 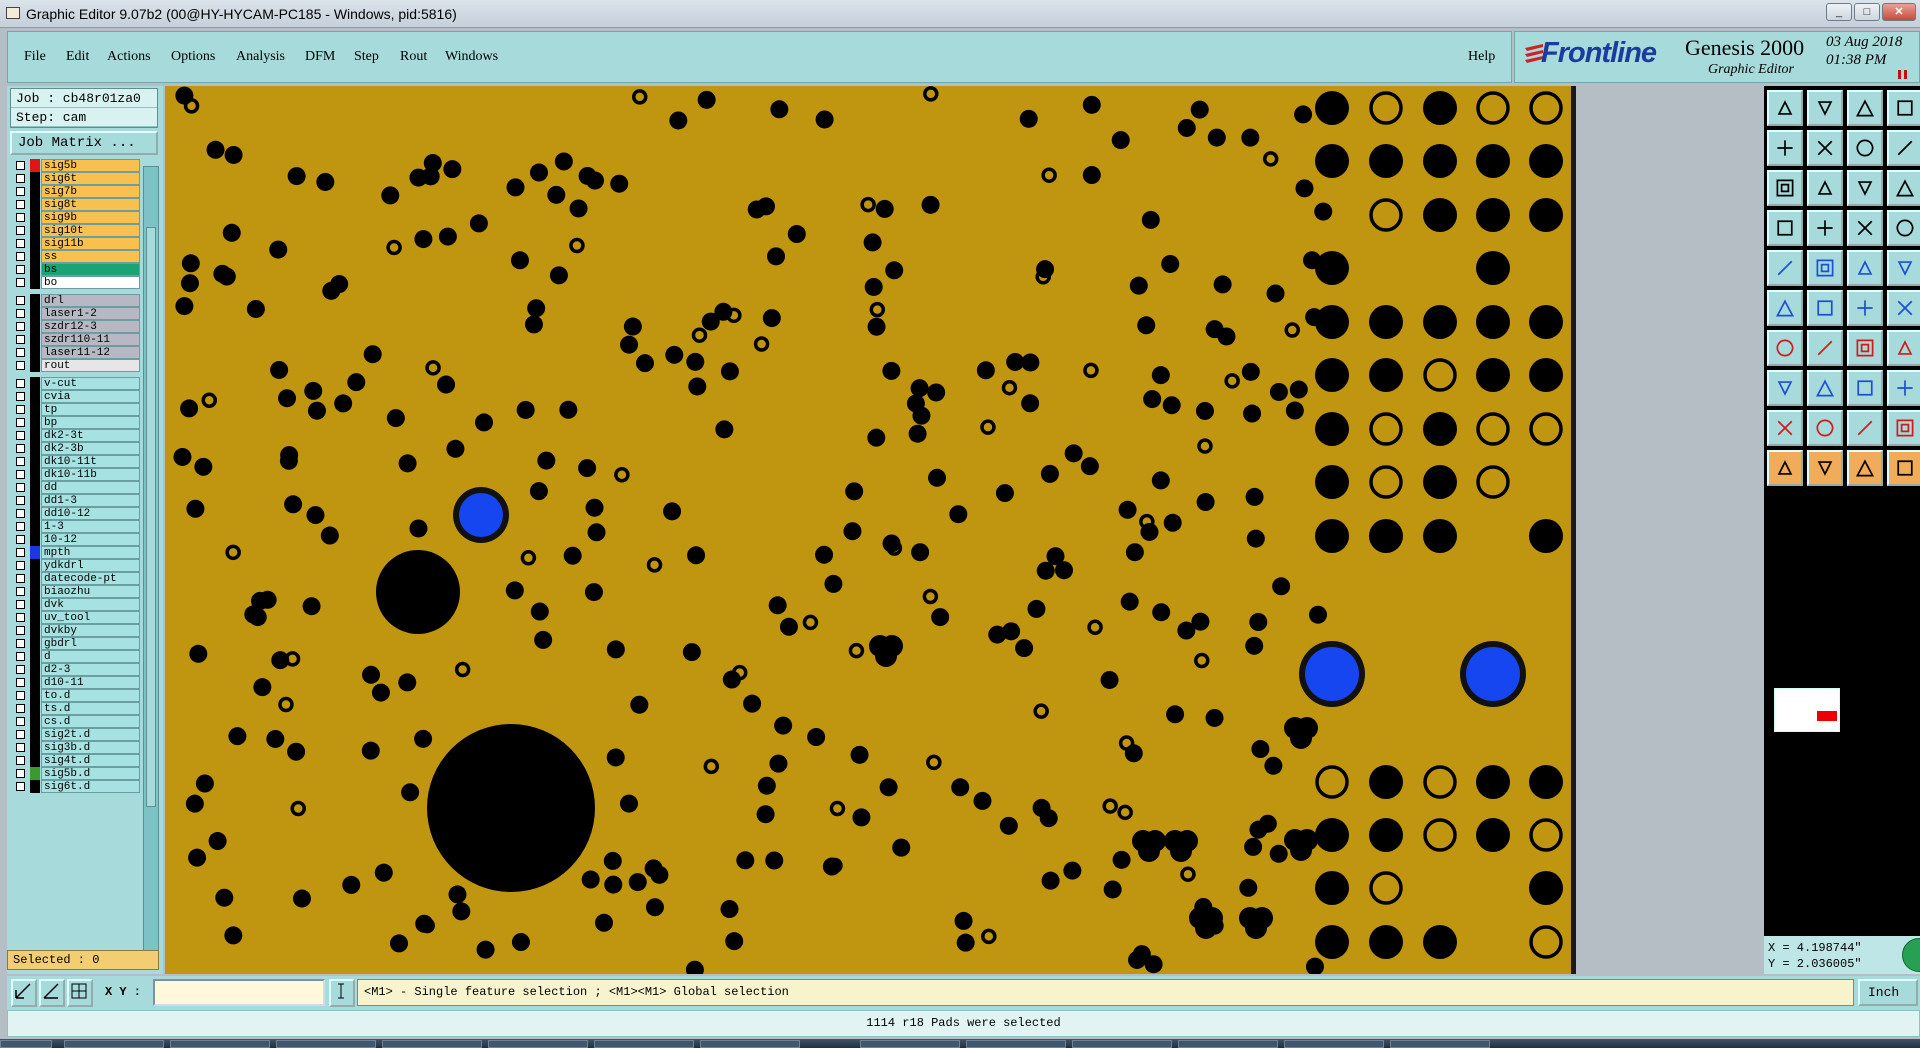 I want to click on layer-name: 1-3, so click(x=90, y=526).